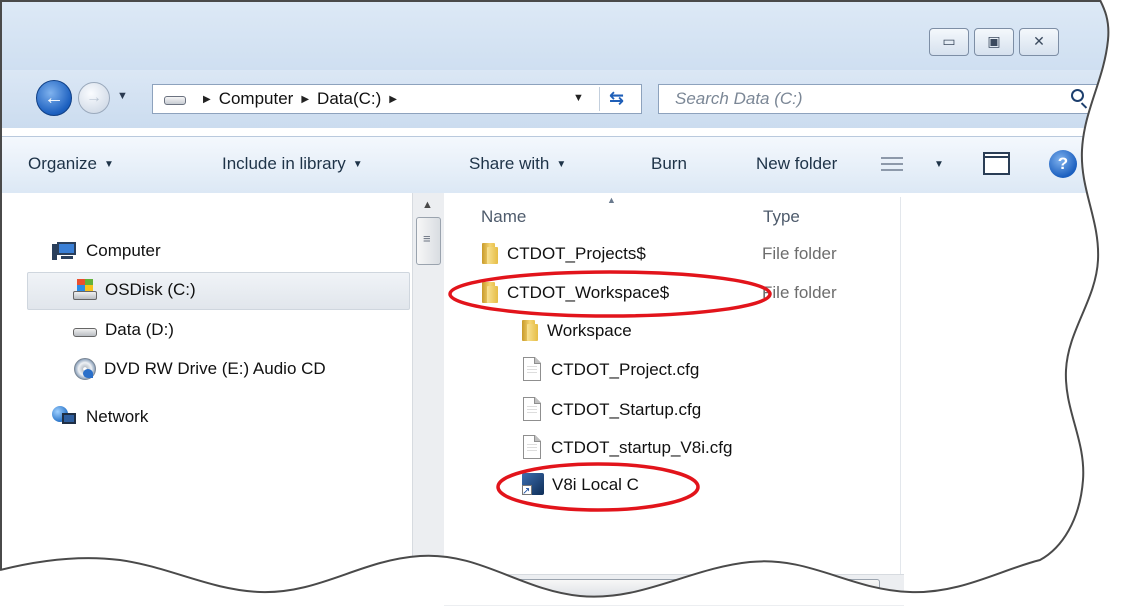 The image size is (1124, 606). I want to click on close-icon: ✕, so click(1039, 42).